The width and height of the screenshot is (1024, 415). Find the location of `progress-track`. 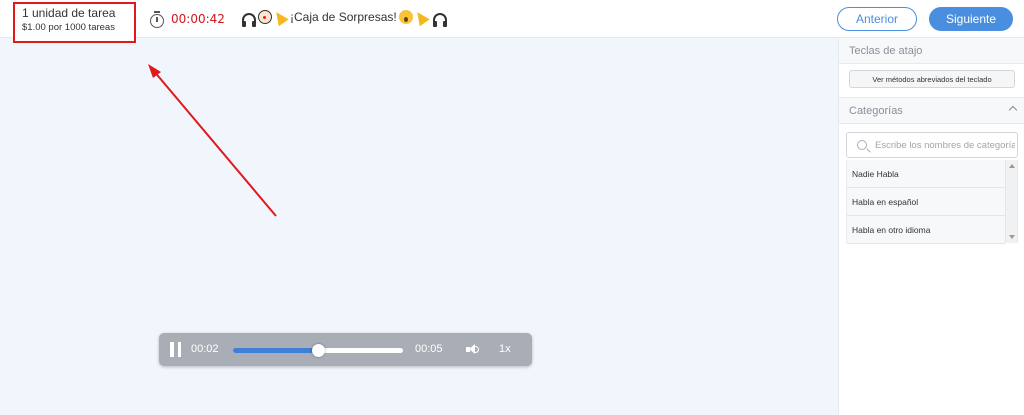

progress-track is located at coordinates (318, 350).